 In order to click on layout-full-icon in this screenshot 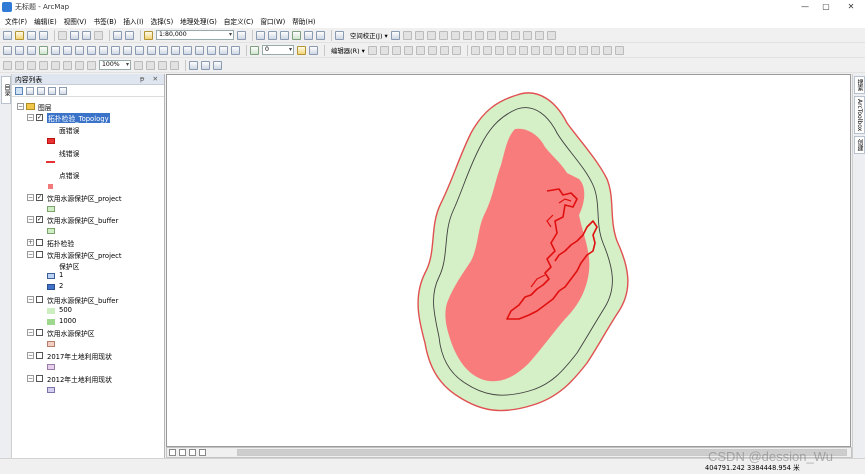, I will do `click(43, 65)`.